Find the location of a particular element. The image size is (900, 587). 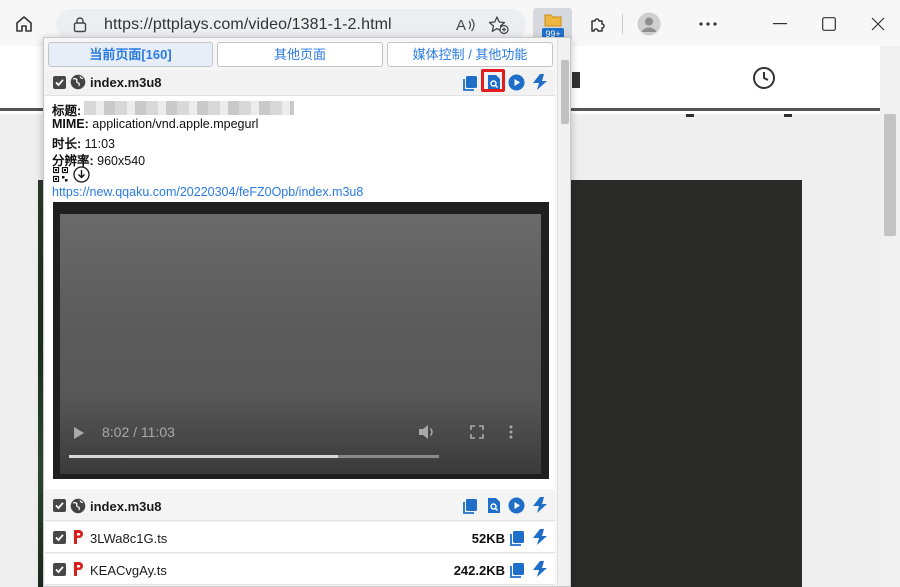

parse-icon is located at coordinates (494, 505).